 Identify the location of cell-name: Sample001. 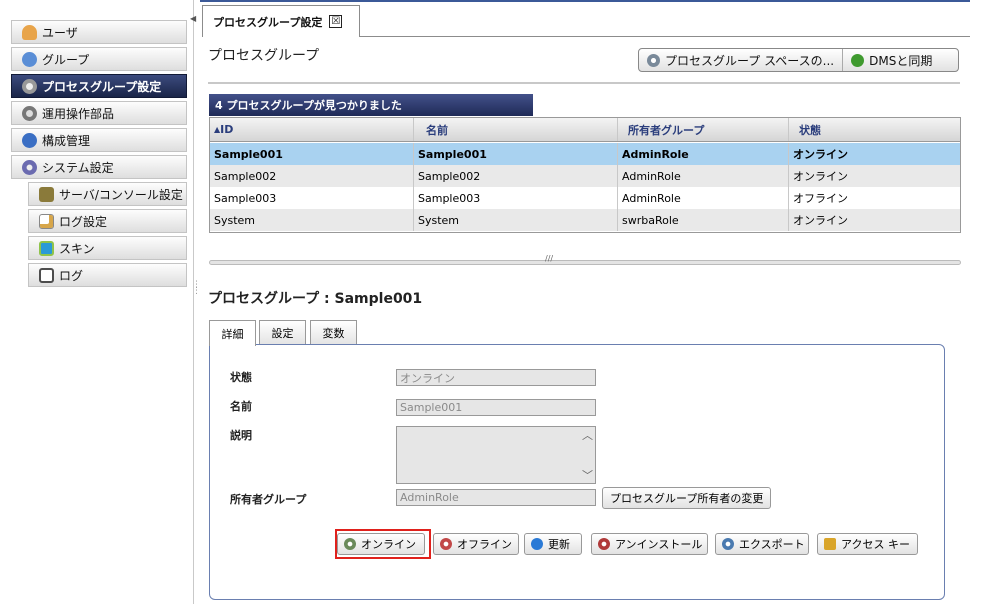
(516, 154).